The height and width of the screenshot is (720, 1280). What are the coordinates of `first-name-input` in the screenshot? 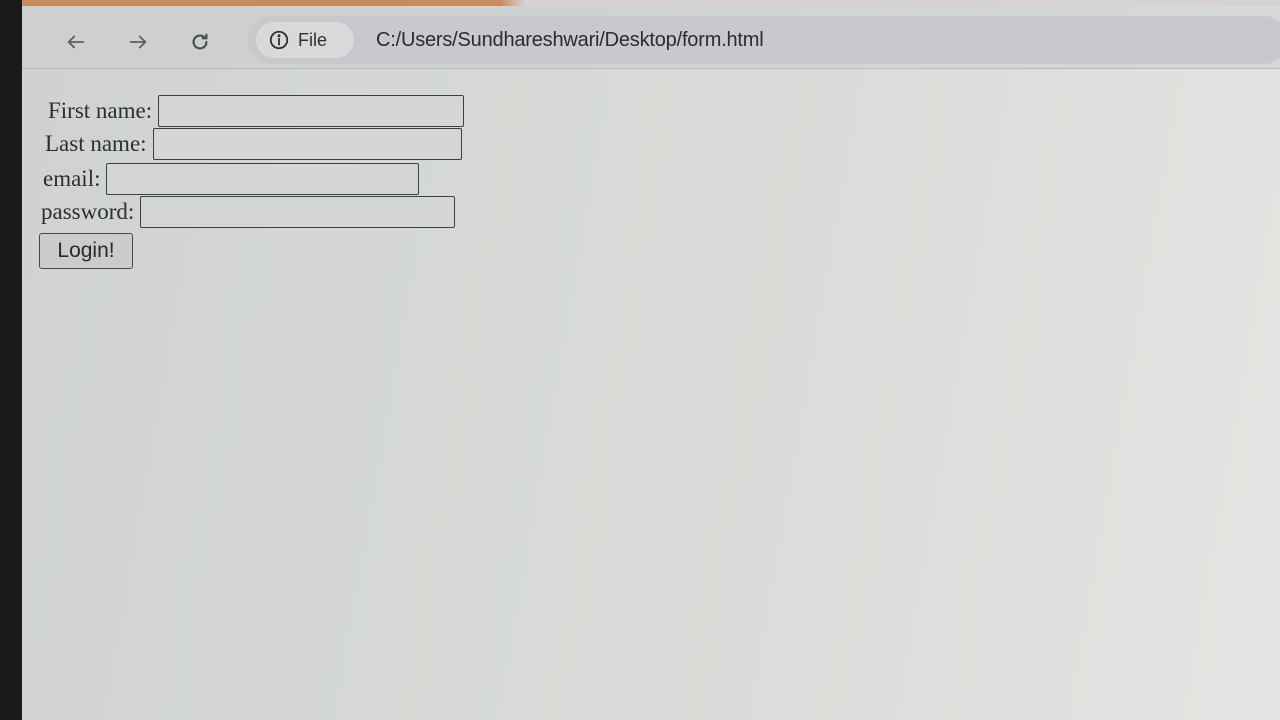 It's located at (311, 111).